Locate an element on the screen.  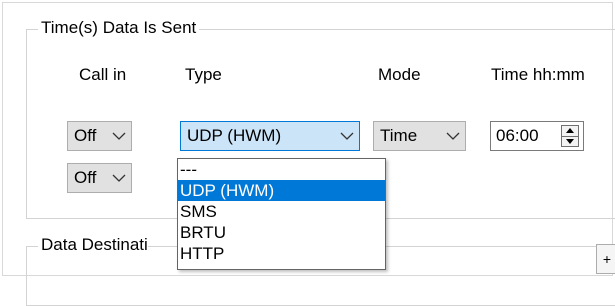
dropdown-option: BRTU is located at coordinates (281, 232).